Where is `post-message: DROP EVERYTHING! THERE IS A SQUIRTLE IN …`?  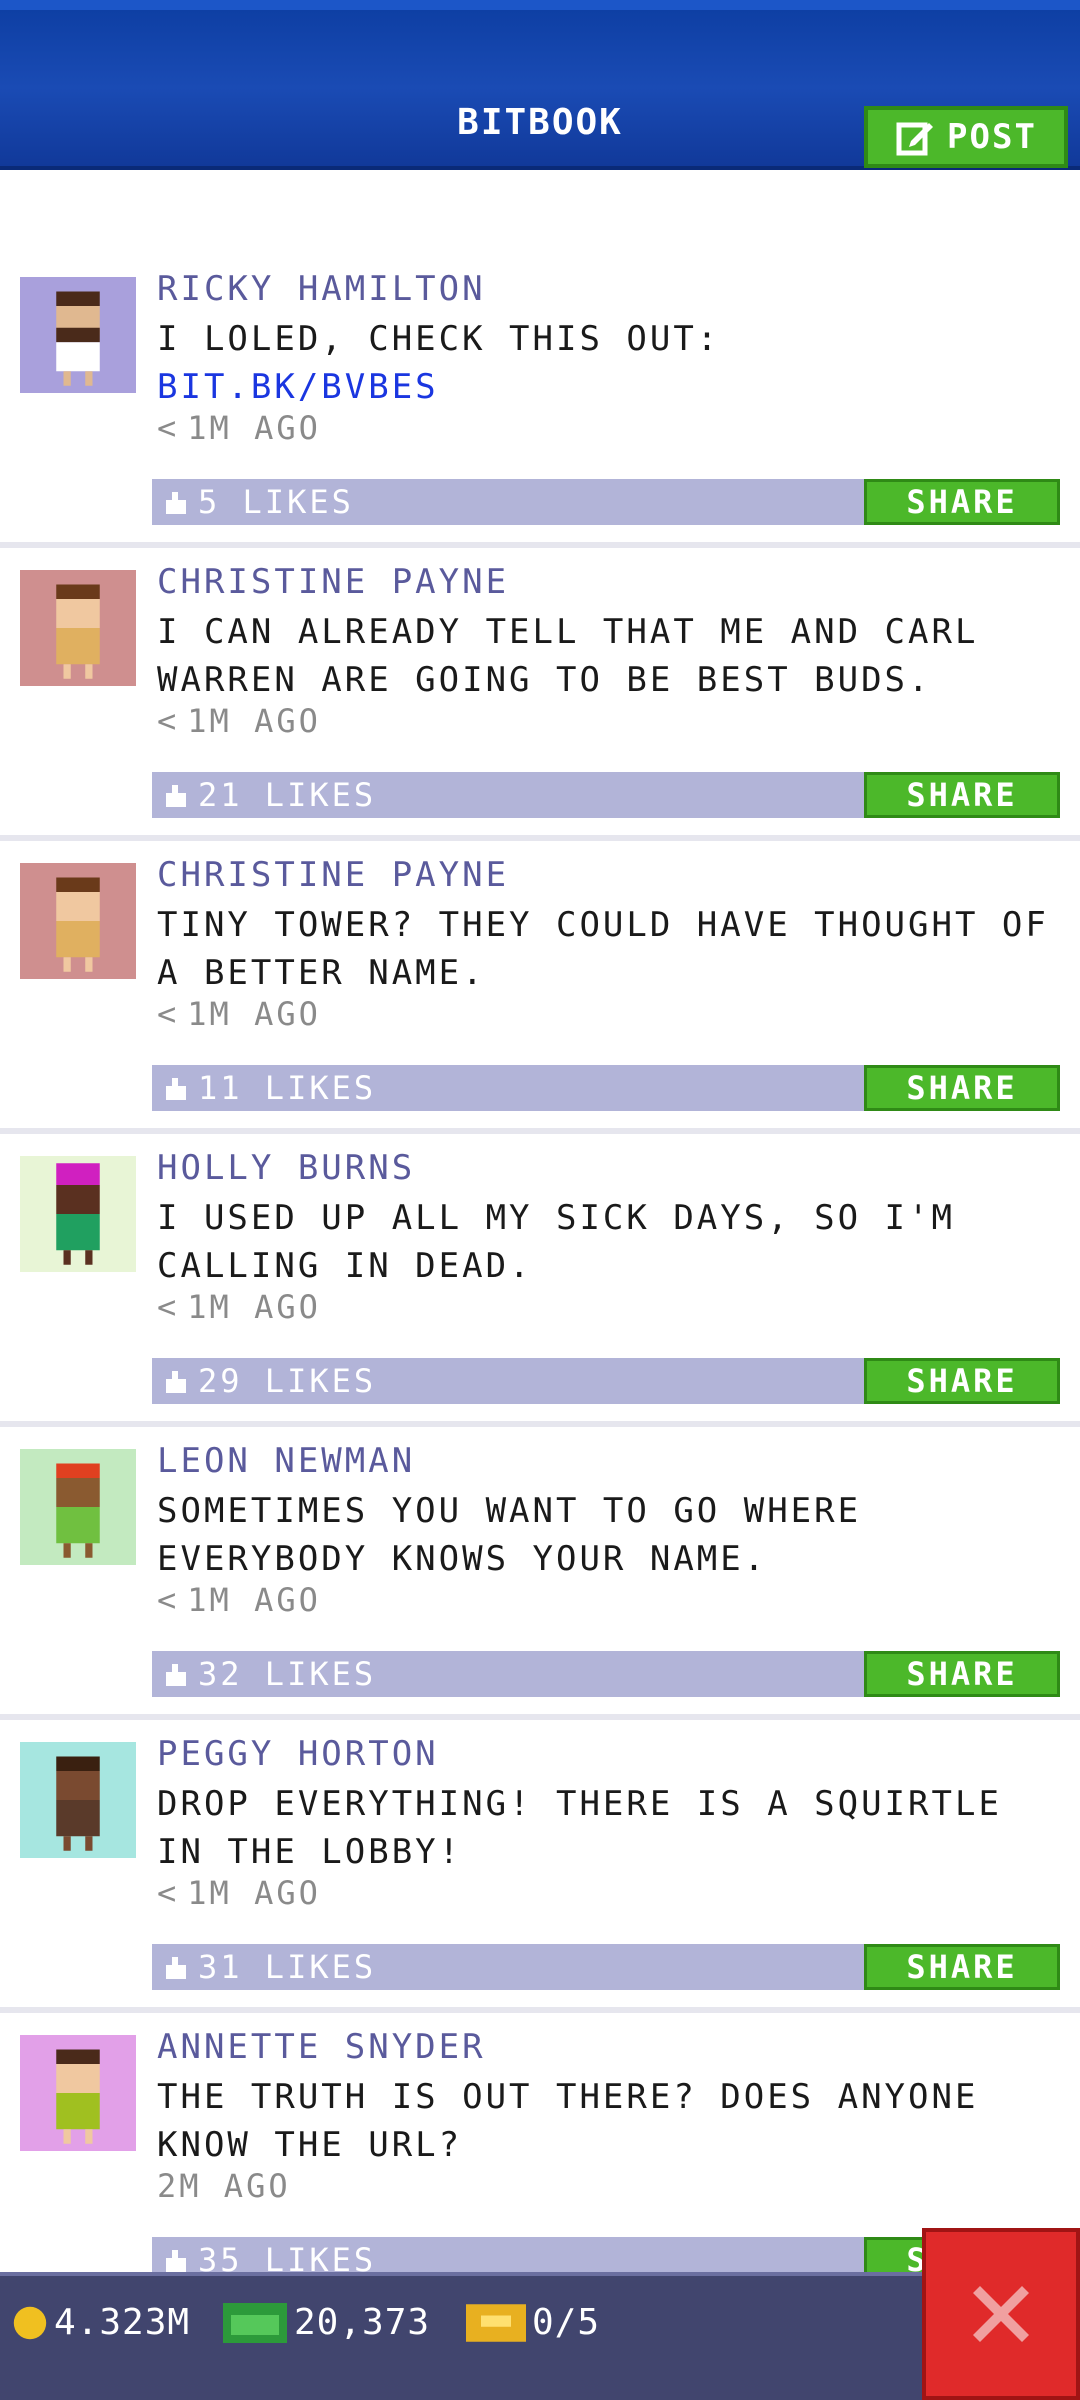
post-message: DROP EVERYTHING! THERE IS A SQUIRTLE IN … is located at coordinates (609, 1828).